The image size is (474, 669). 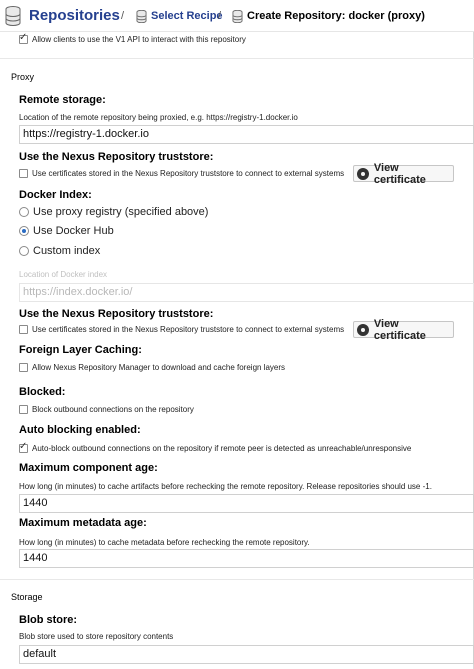 I want to click on max-component-age-label: Maximum component age:, so click(x=88, y=468).